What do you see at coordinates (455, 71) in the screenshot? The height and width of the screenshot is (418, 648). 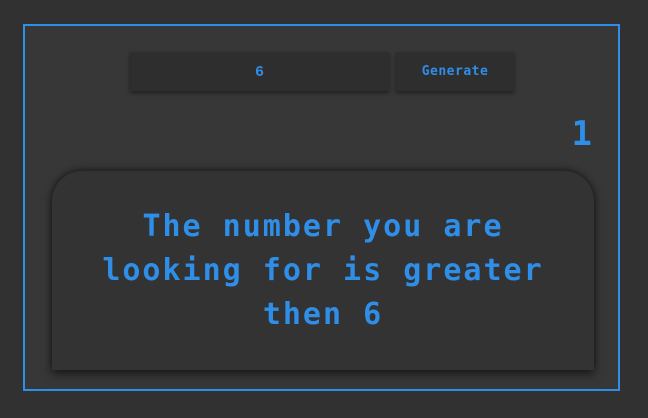 I see `generate-button: Generate` at bounding box center [455, 71].